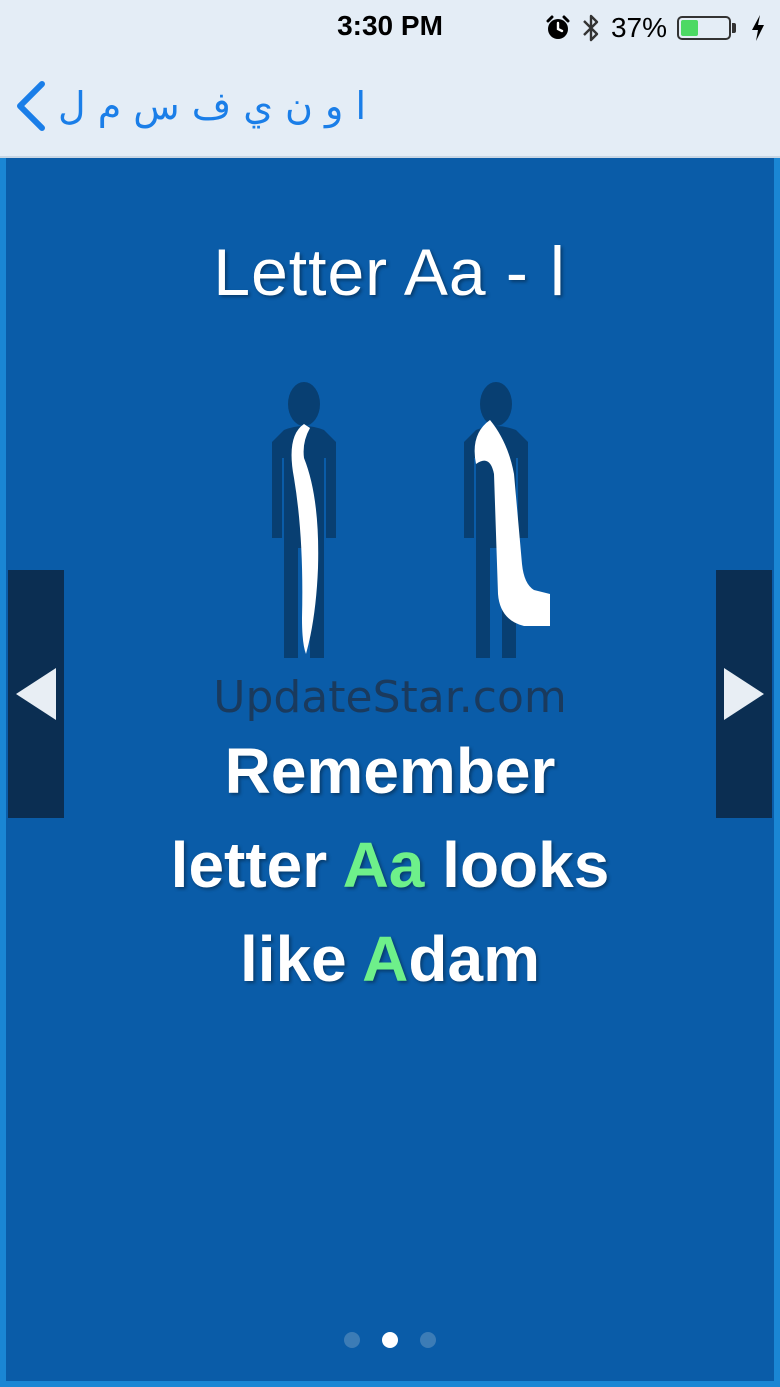 The width and height of the screenshot is (780, 1387). Describe the element at coordinates (706, 28) in the screenshot. I see `battery-icon` at that location.